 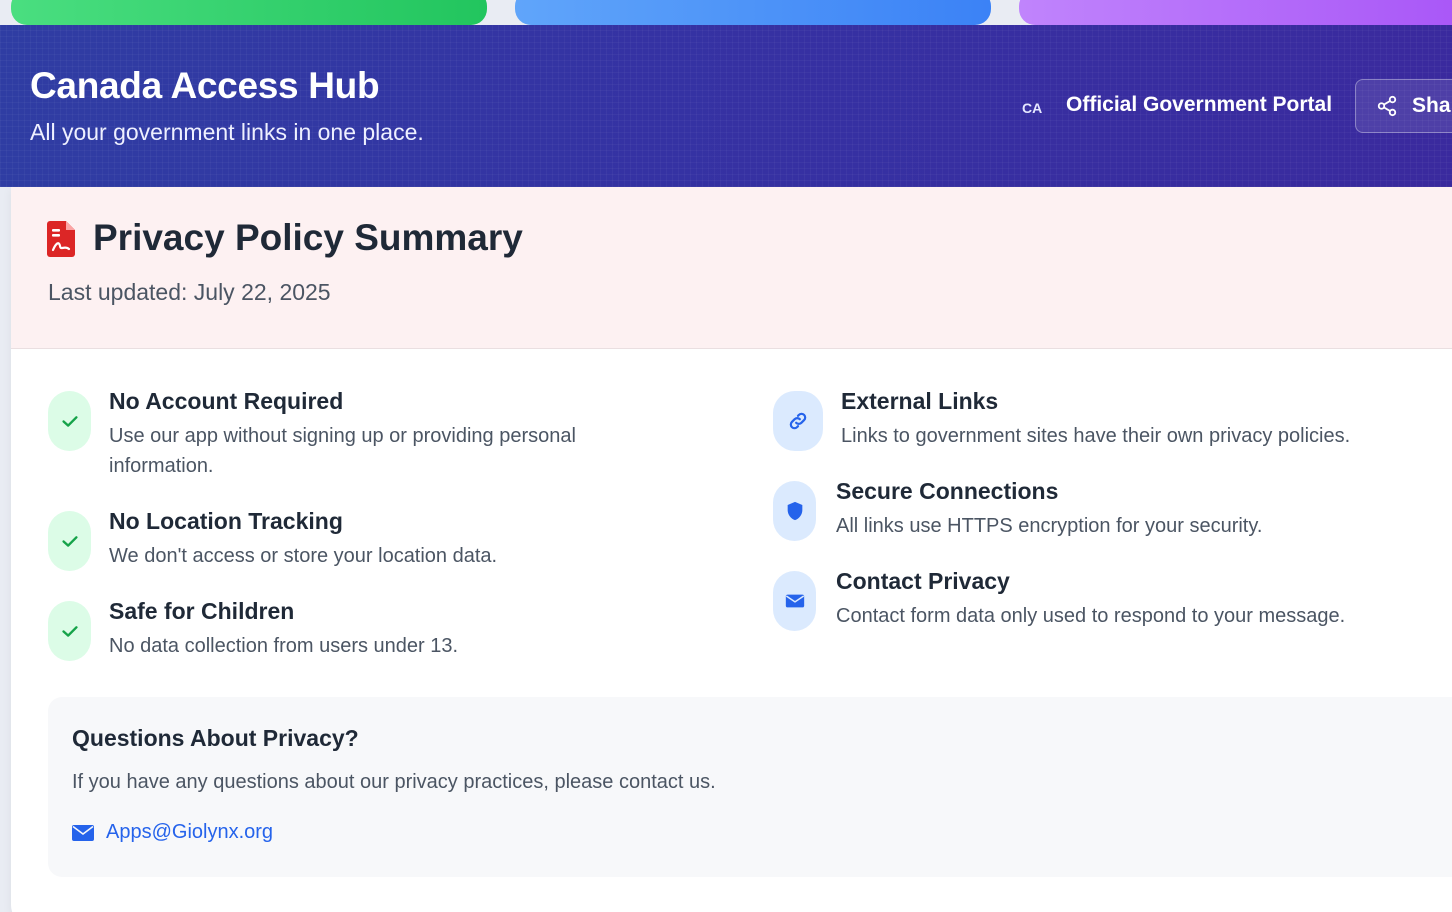 What do you see at coordinates (205, 85) in the screenshot?
I see `app-title: Canada Access Hub` at bounding box center [205, 85].